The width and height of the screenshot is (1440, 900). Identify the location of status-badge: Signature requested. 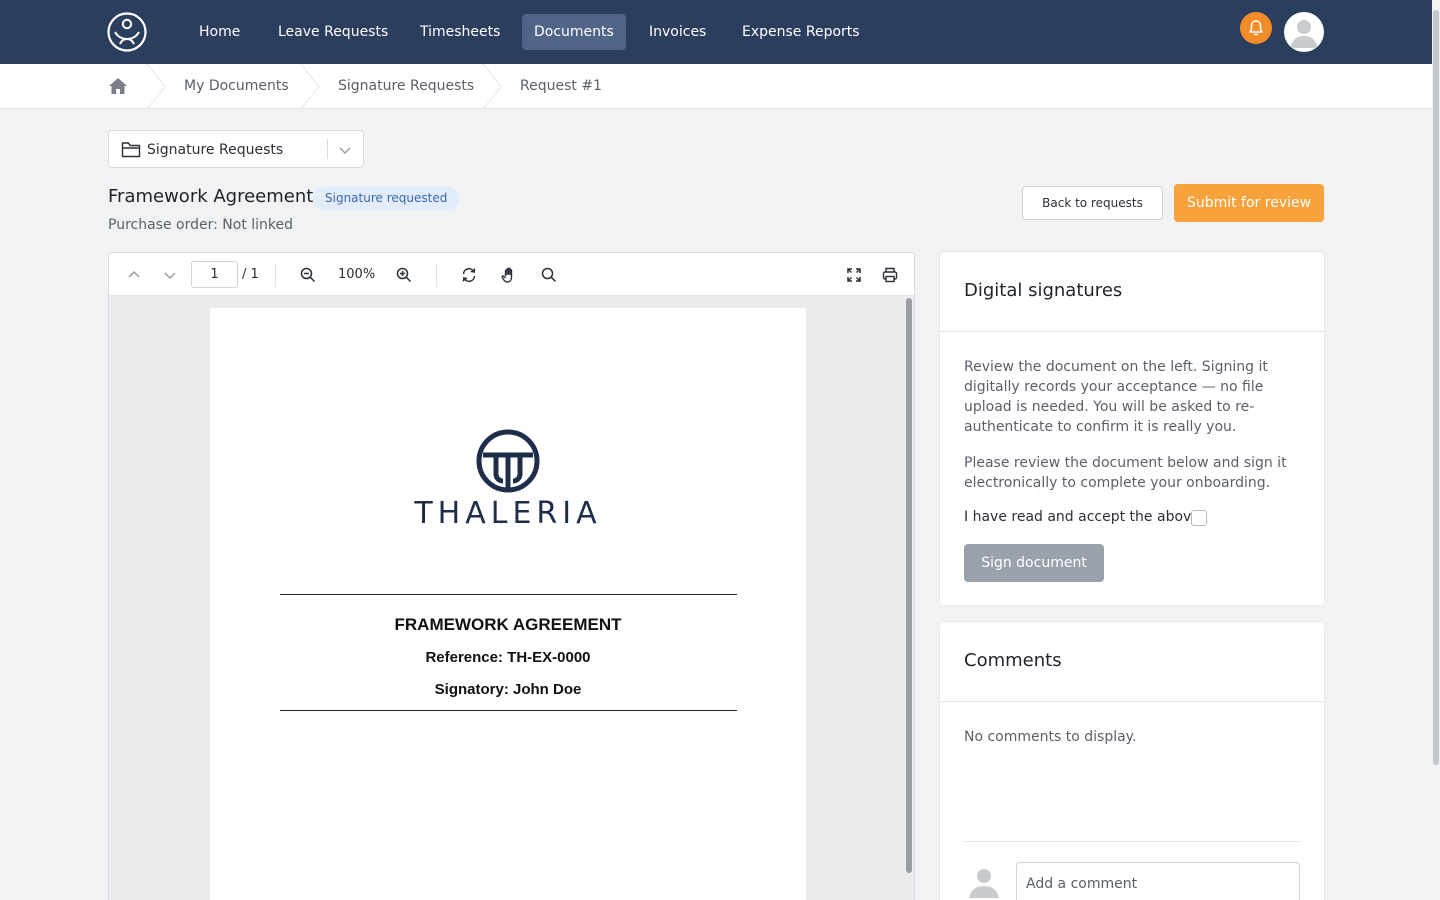
(386, 198).